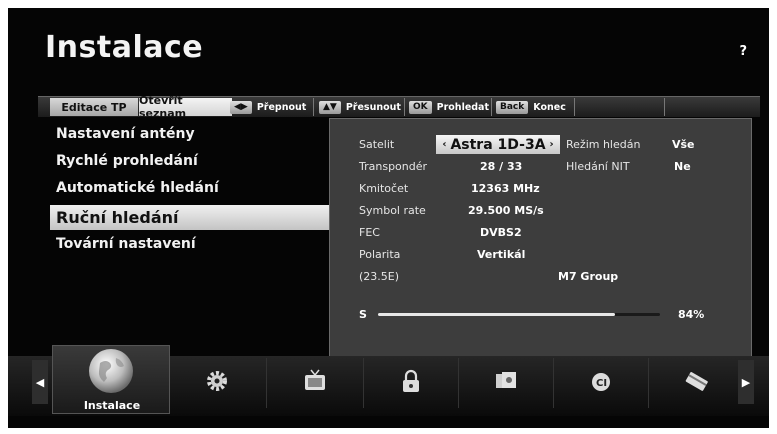  Describe the element at coordinates (420, 107) in the screenshot. I see `ok-key-icon: OK` at that location.